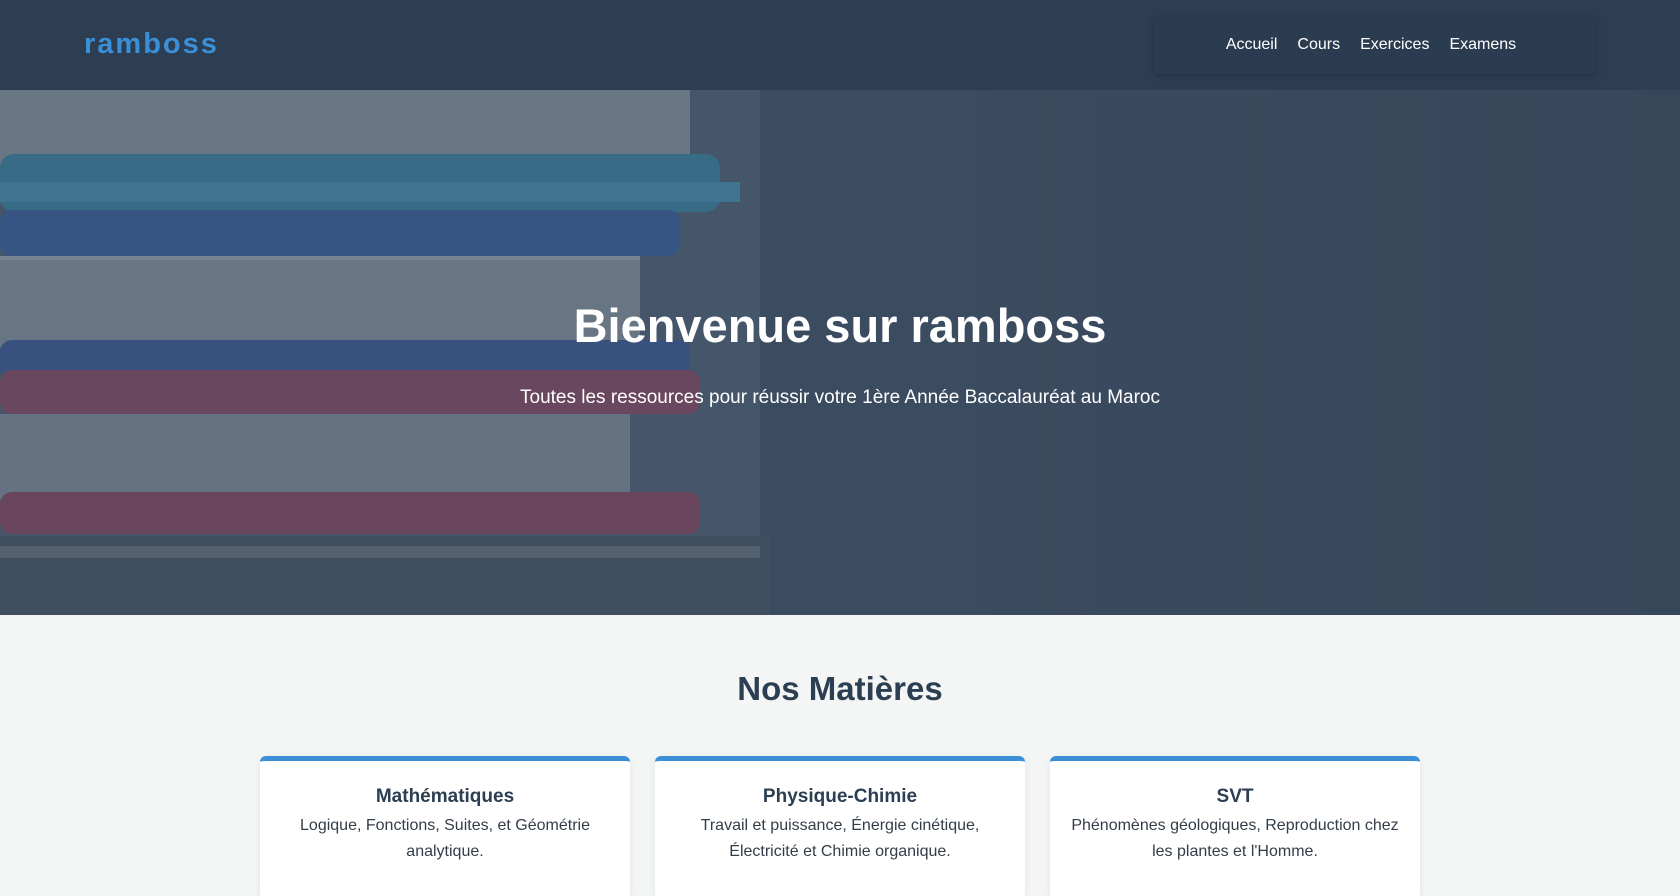 The height and width of the screenshot is (896, 1680). What do you see at coordinates (1252, 45) in the screenshot?
I see `nav-link-accueil: Accueil` at bounding box center [1252, 45].